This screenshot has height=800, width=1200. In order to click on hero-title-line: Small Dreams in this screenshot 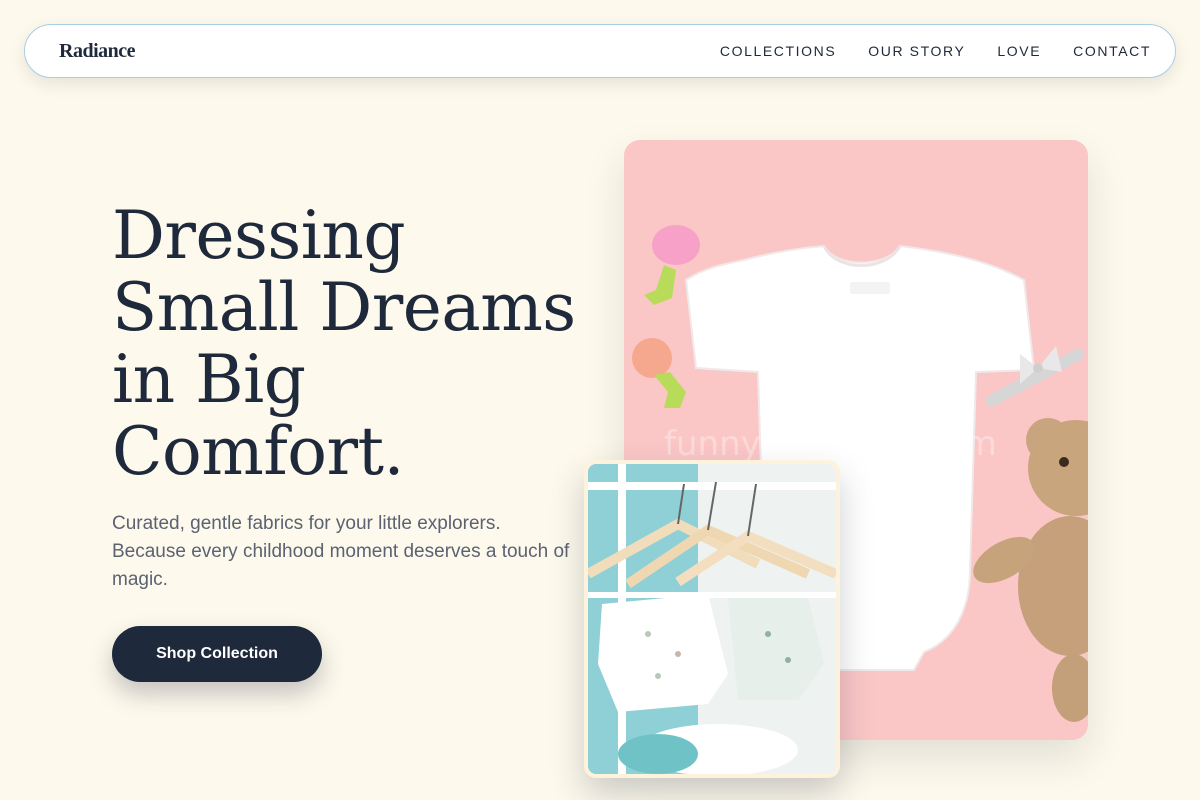, I will do `click(344, 307)`.